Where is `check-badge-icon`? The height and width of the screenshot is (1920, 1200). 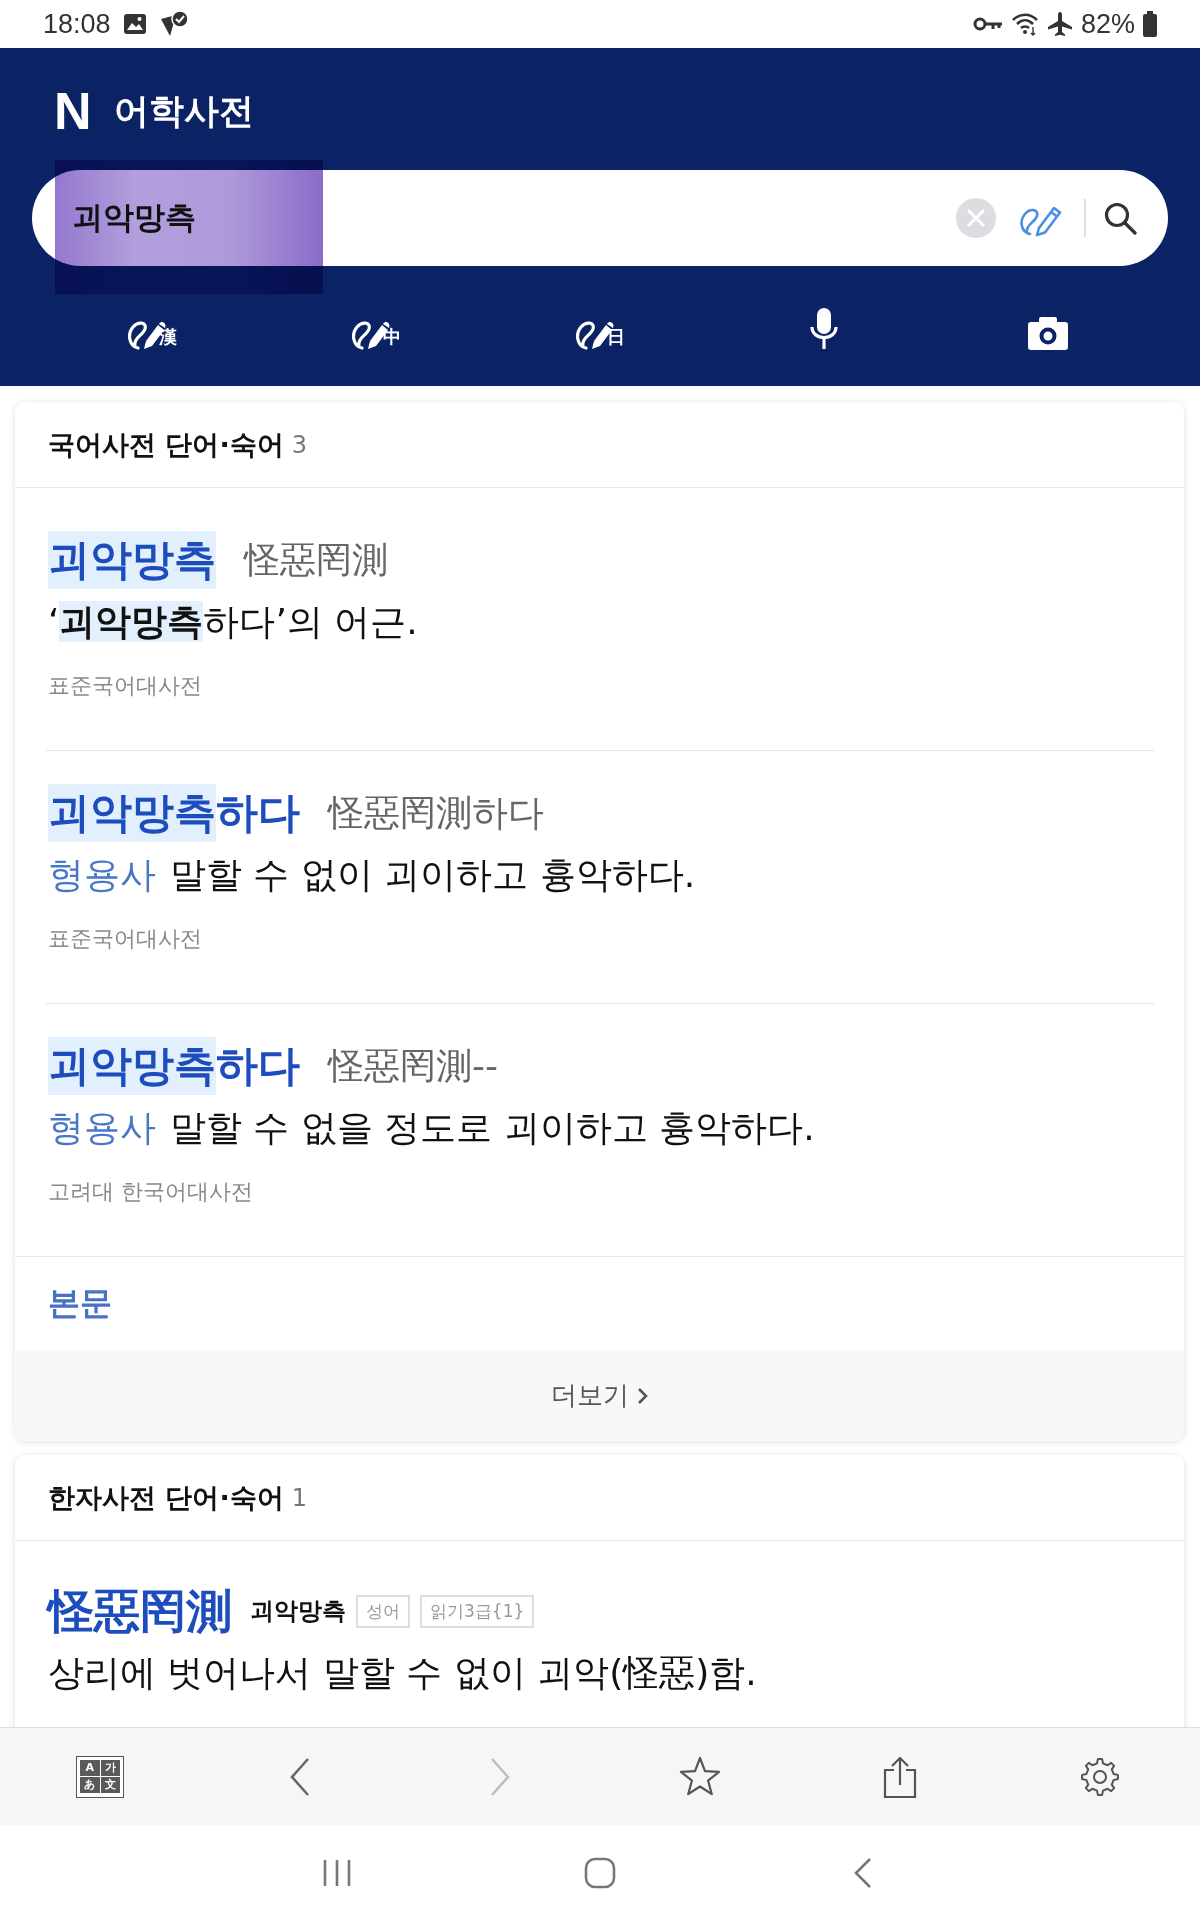 check-badge-icon is located at coordinates (173, 24).